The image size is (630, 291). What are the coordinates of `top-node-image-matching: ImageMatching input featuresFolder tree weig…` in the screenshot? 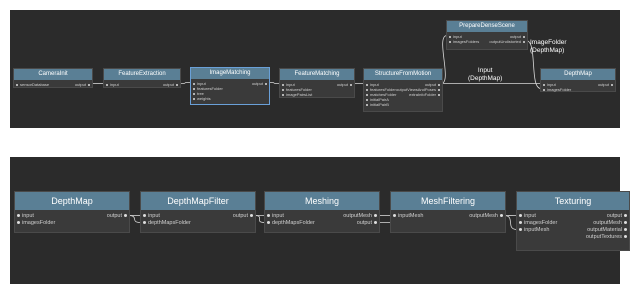 It's located at (230, 86).